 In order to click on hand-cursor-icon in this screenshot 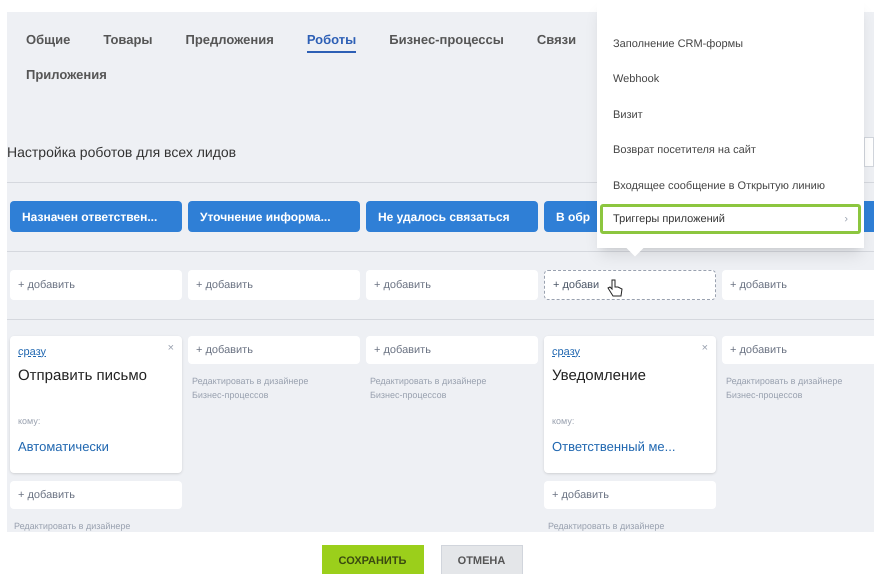, I will do `click(615, 288)`.